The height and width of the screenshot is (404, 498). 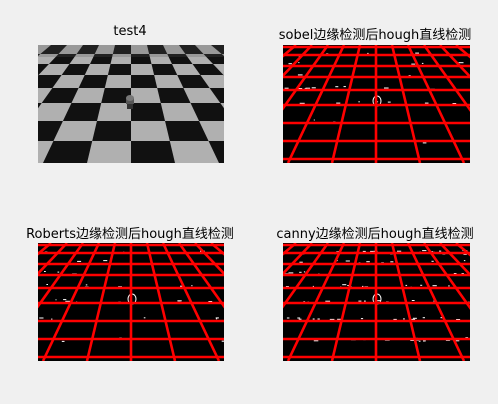 I want to click on subplot-title: sobel边缘检测后hough直线检测, so click(x=375, y=35).